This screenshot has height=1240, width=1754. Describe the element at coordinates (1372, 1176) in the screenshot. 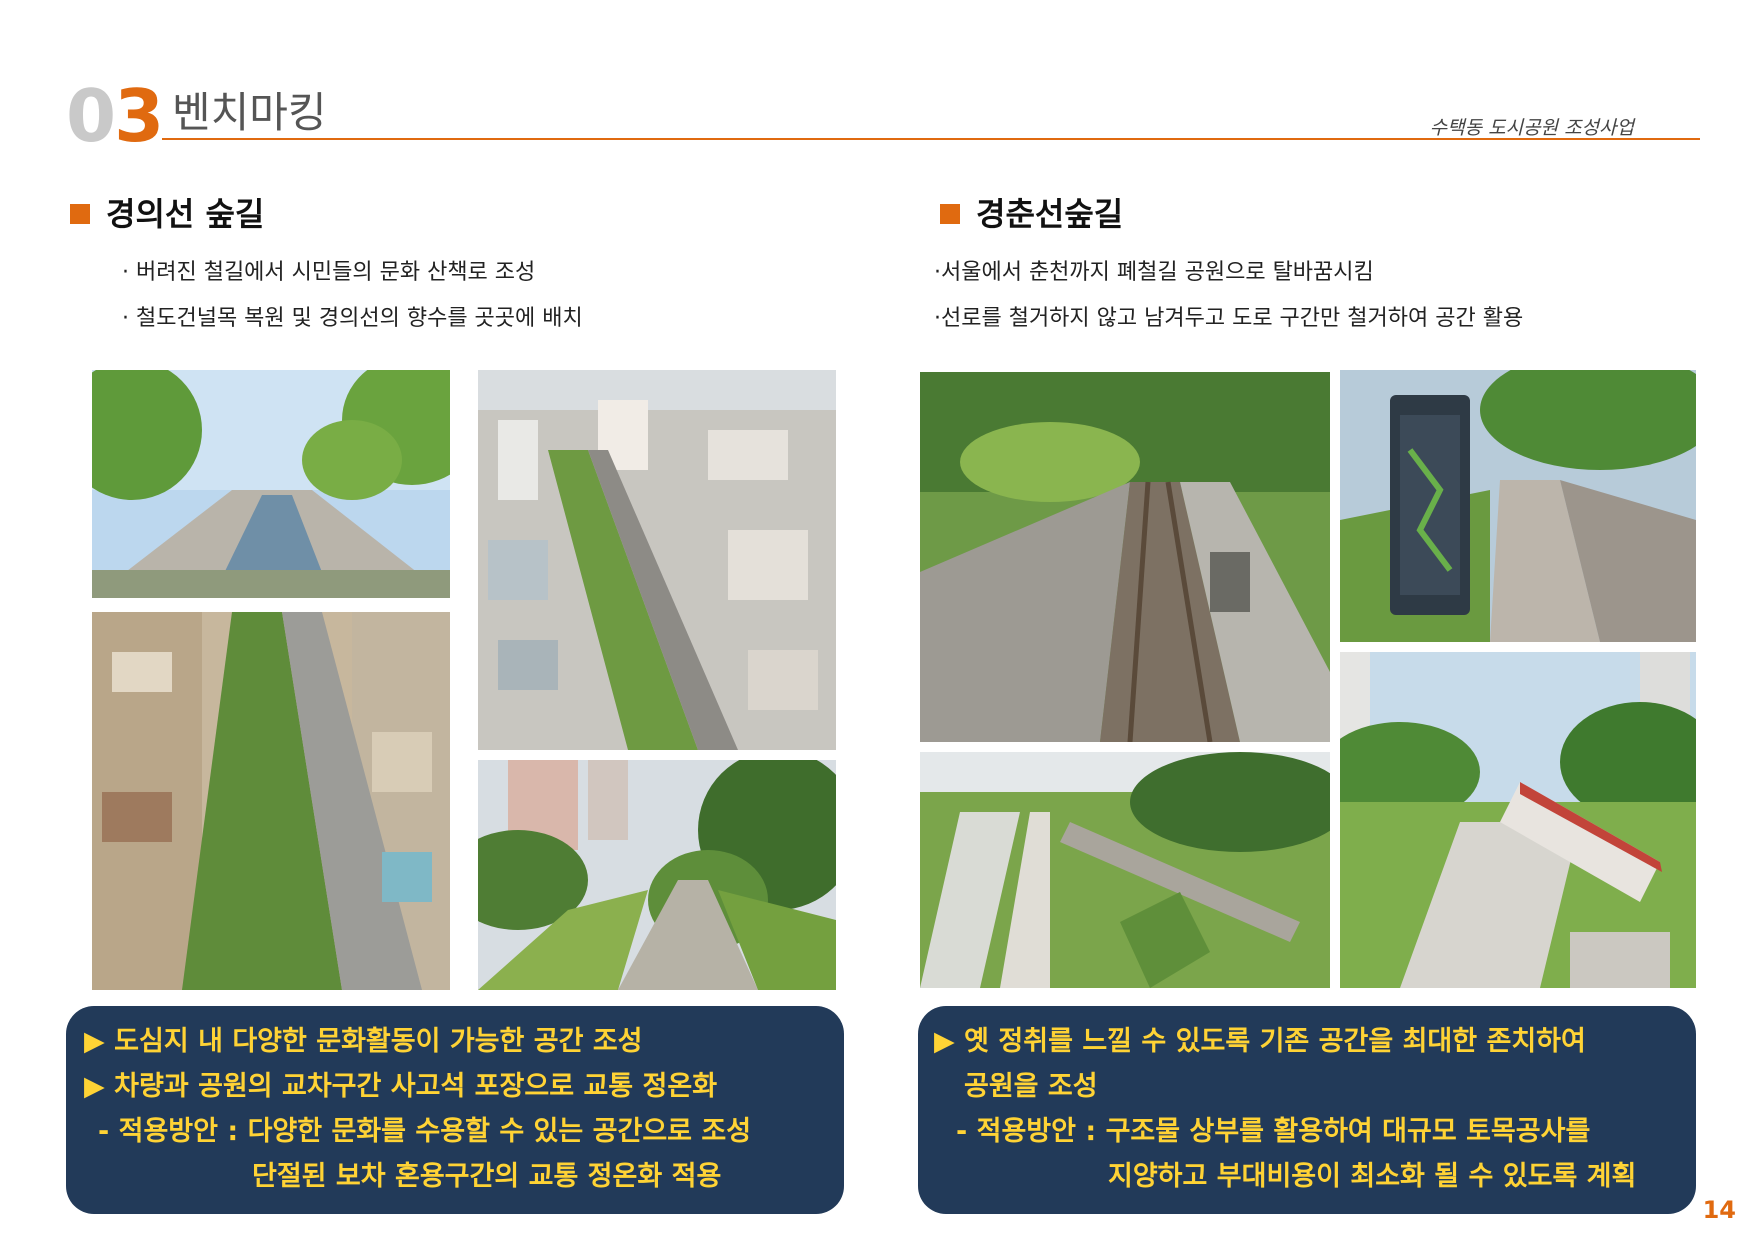

I see `right-summary-line-4: 지양하고 부대비용이 최소화 될 수 있도록 계획` at that location.